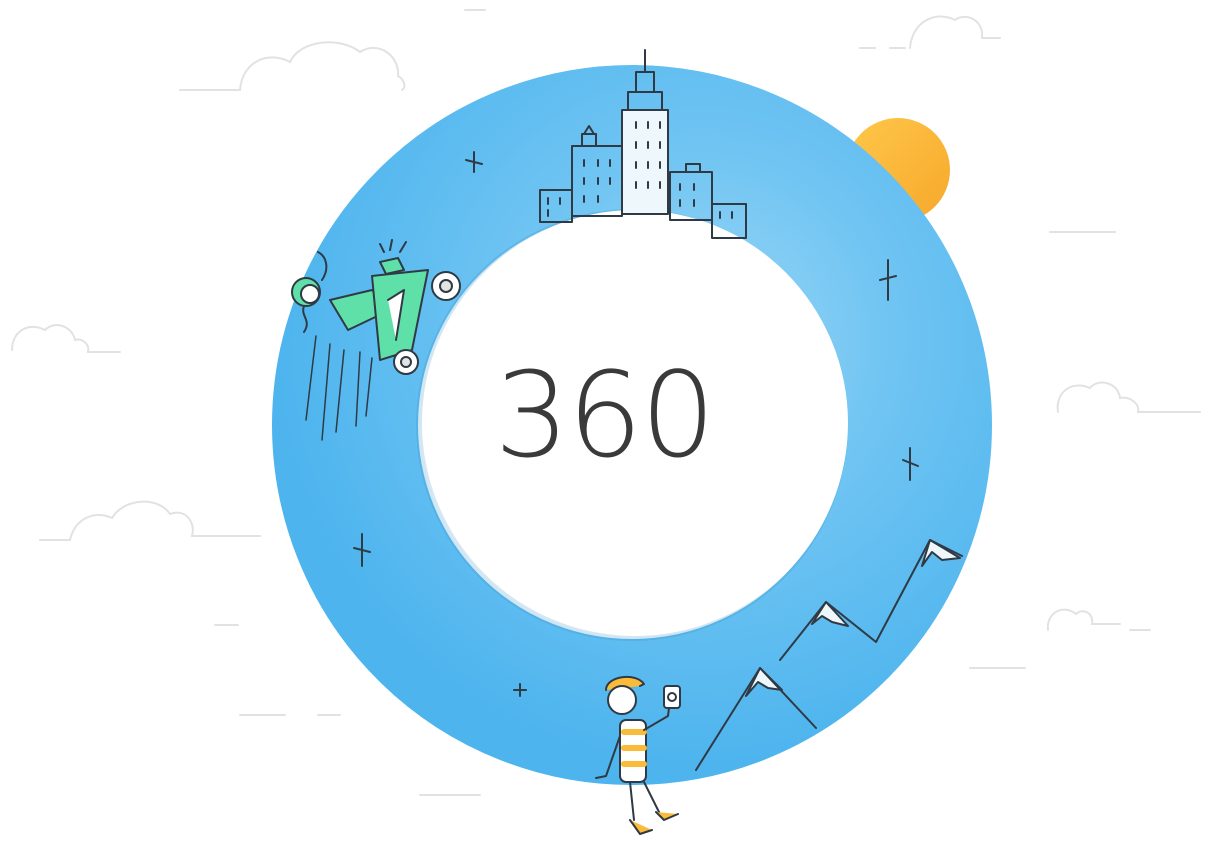 This screenshot has height=844, width=1208. Describe the element at coordinates (604, 415) in the screenshot. I see `center-number: 360` at that location.